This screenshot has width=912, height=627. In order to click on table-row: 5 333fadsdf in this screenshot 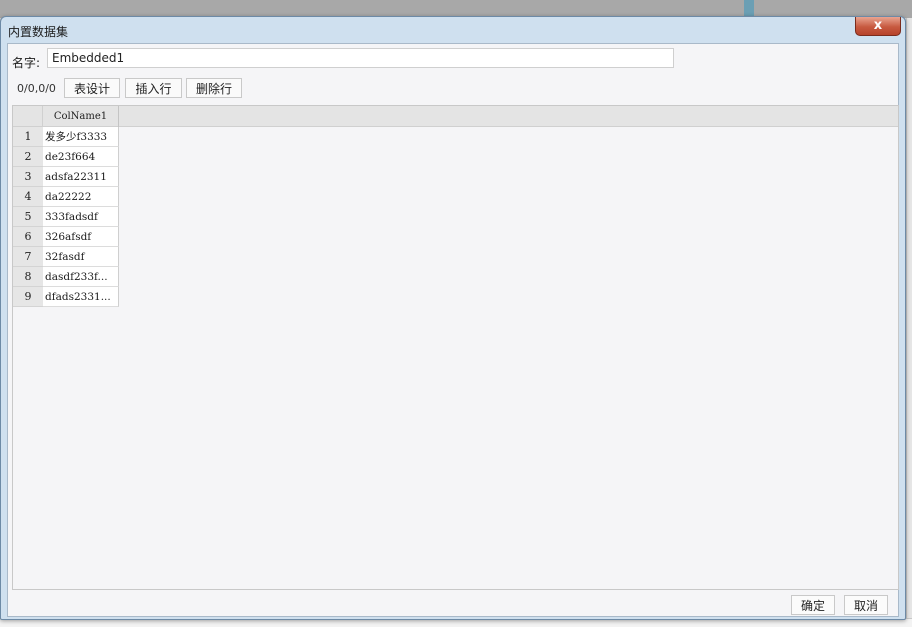, I will do `click(66, 217)`.